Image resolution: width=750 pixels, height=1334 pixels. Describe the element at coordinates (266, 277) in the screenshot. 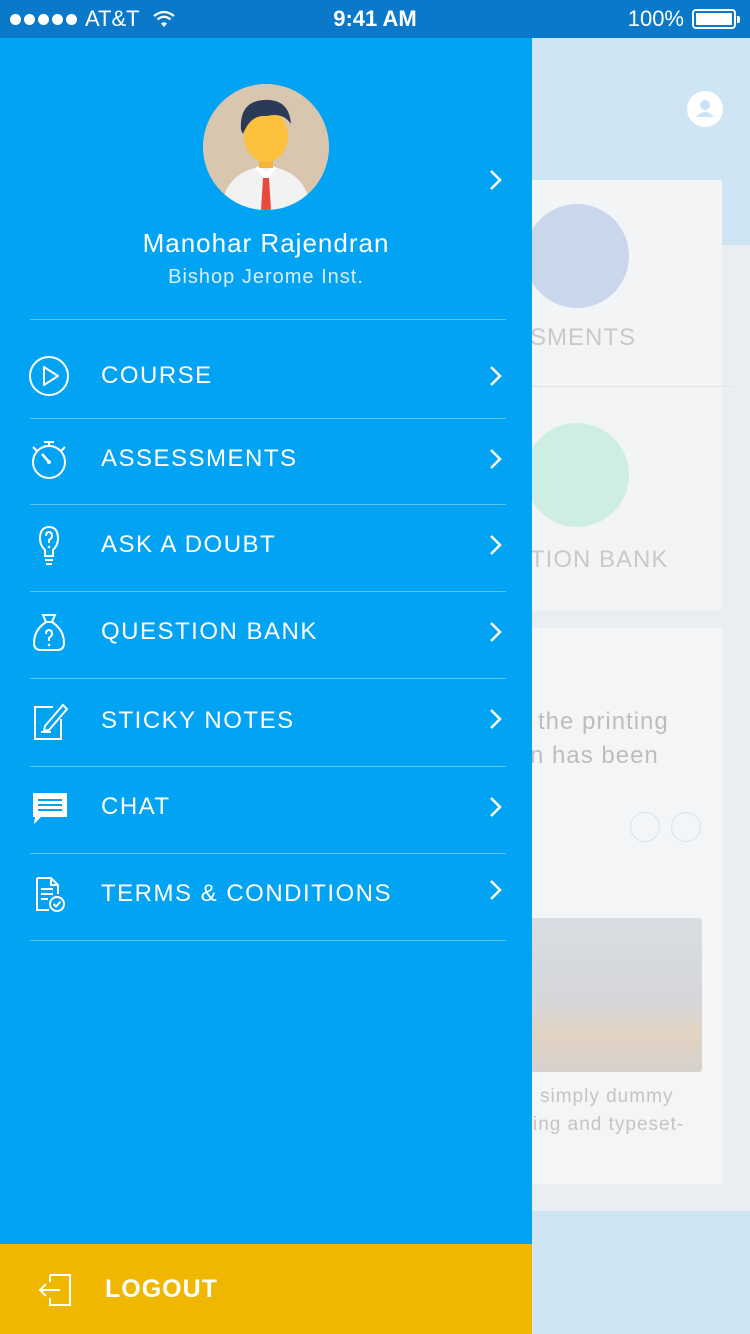

I see `profile-institution: Bishop Jerome Inst.` at that location.